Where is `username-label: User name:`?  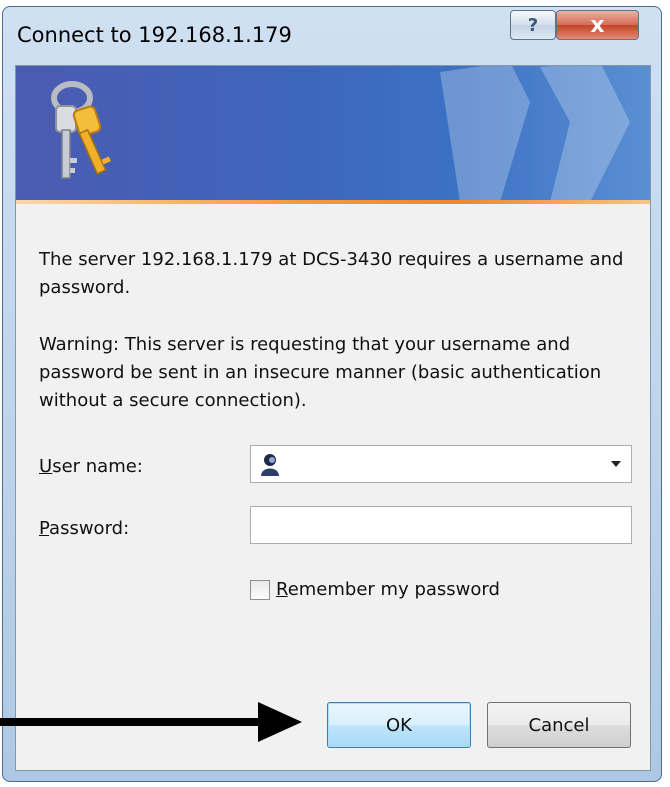
username-label: User name: is located at coordinates (91, 466).